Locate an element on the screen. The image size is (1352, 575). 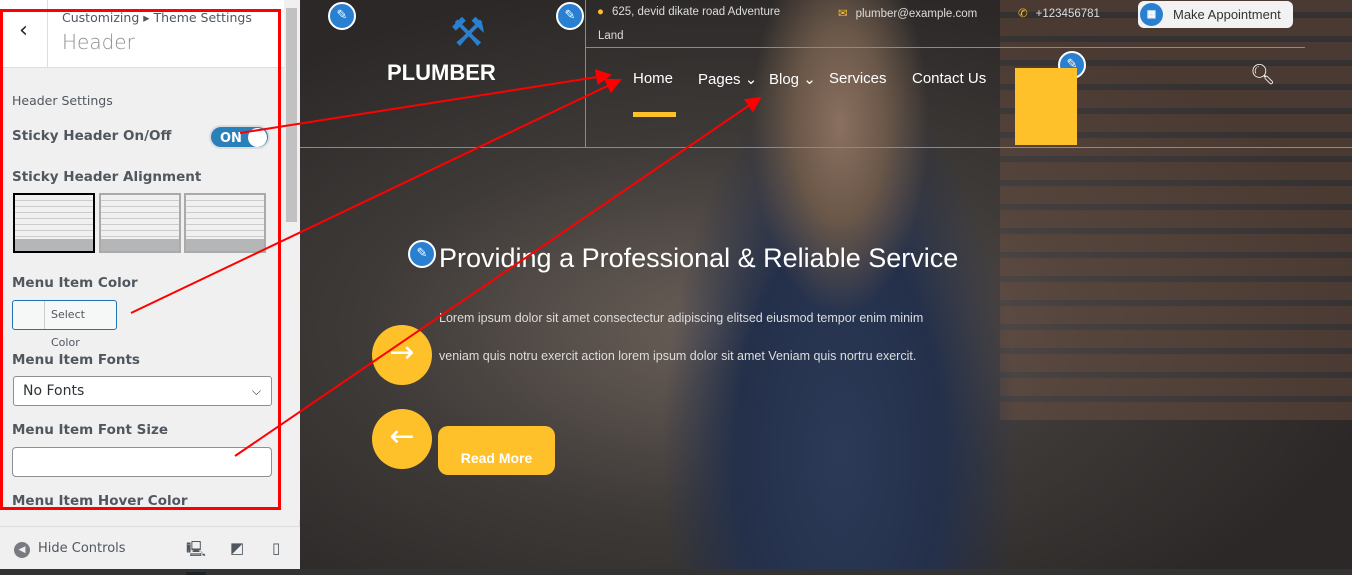
make-appointment-button: ▦ Make Appointment is located at coordinates (1215, 14).